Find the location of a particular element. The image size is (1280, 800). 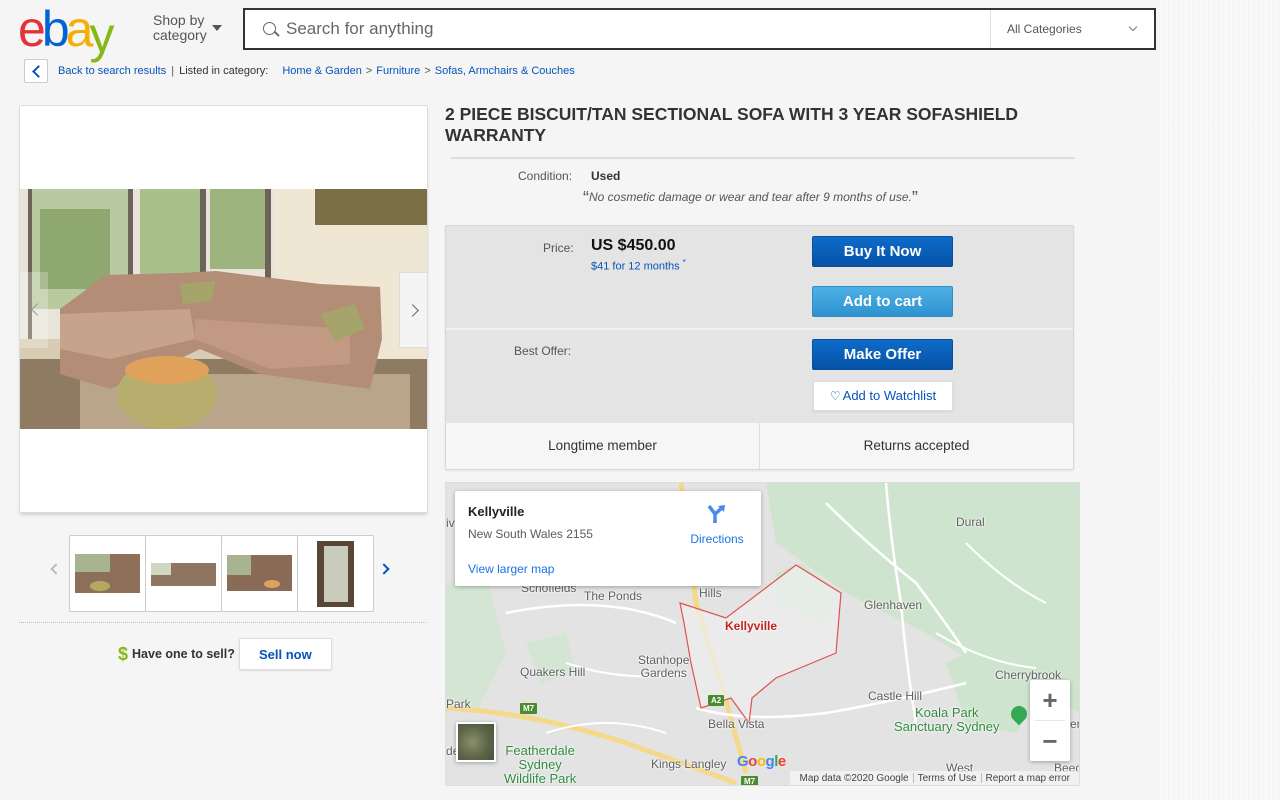

sell-promo: $ Have one to sell? Sell now is located at coordinates (225, 654).